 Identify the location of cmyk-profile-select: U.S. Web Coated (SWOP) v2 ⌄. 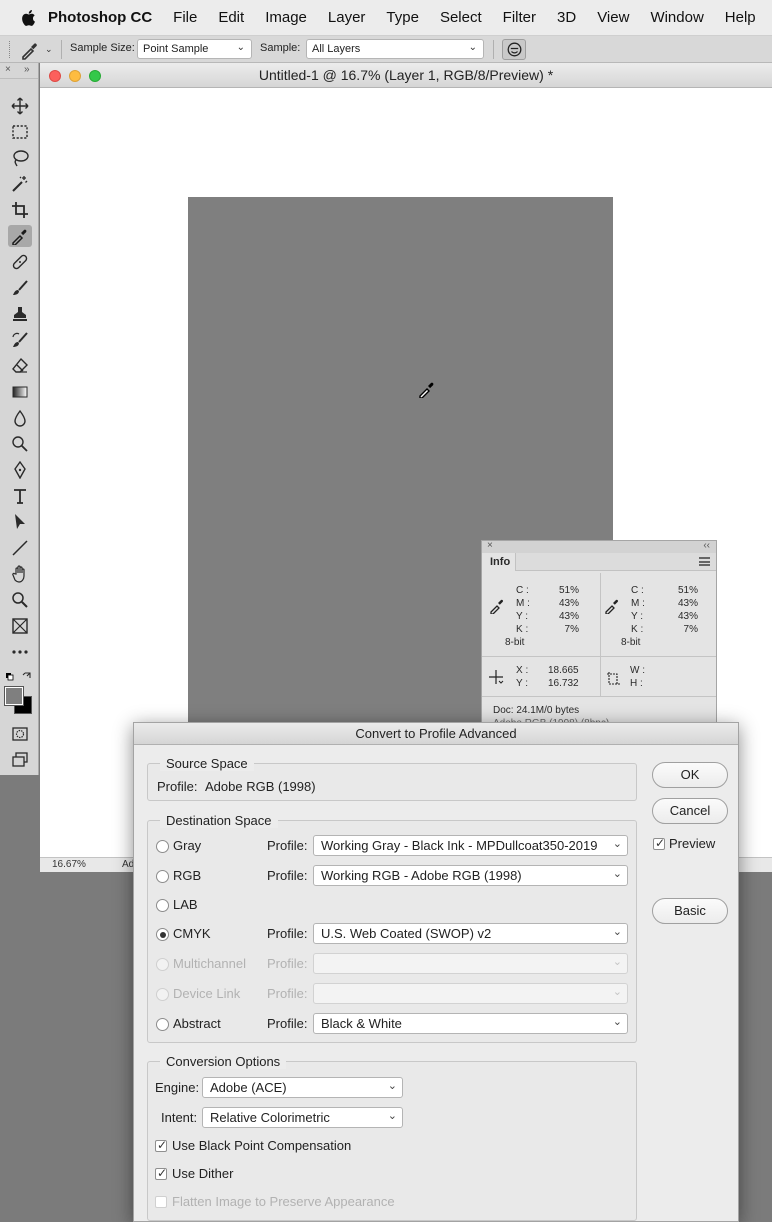
(470, 933).